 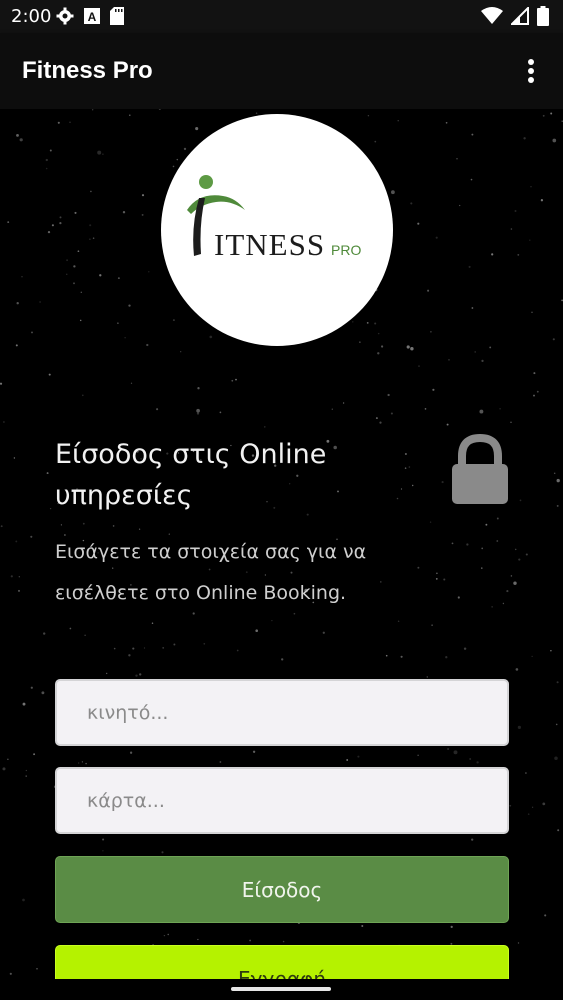 What do you see at coordinates (31, 16) in the screenshot?
I see `status-time: 2:00` at bounding box center [31, 16].